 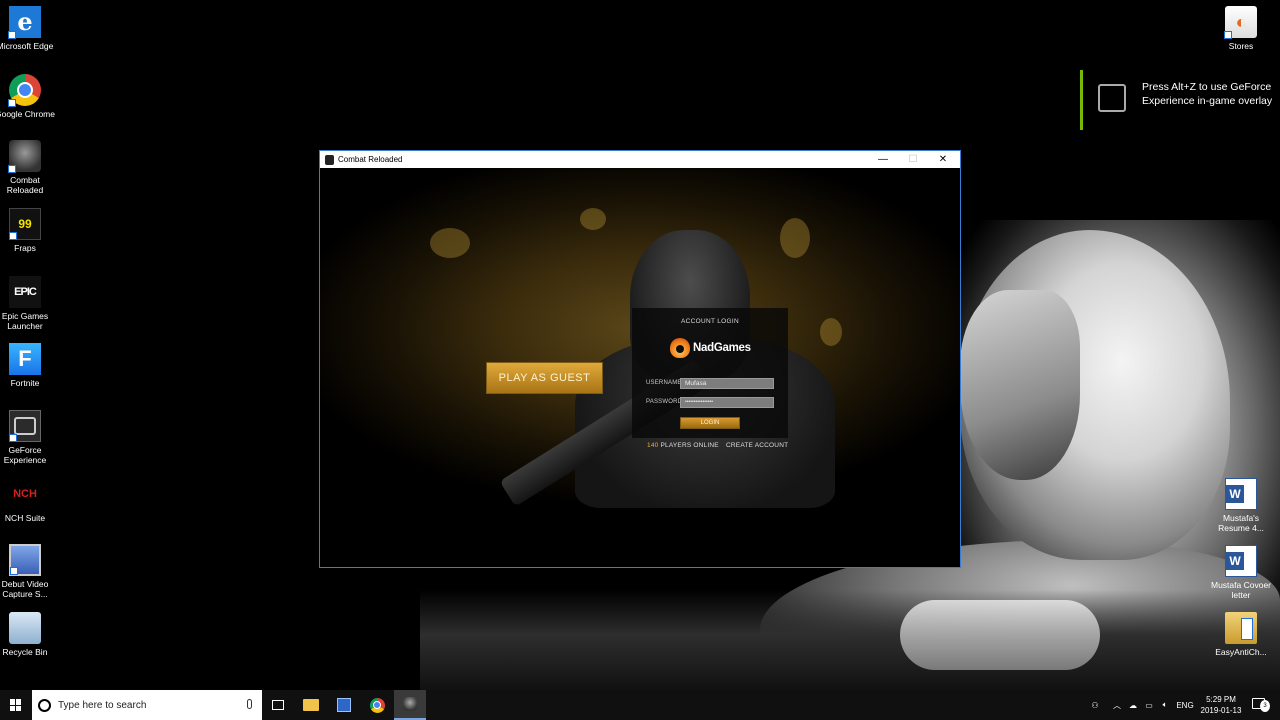 I want to click on file-explorer-button, so click(x=311, y=705).